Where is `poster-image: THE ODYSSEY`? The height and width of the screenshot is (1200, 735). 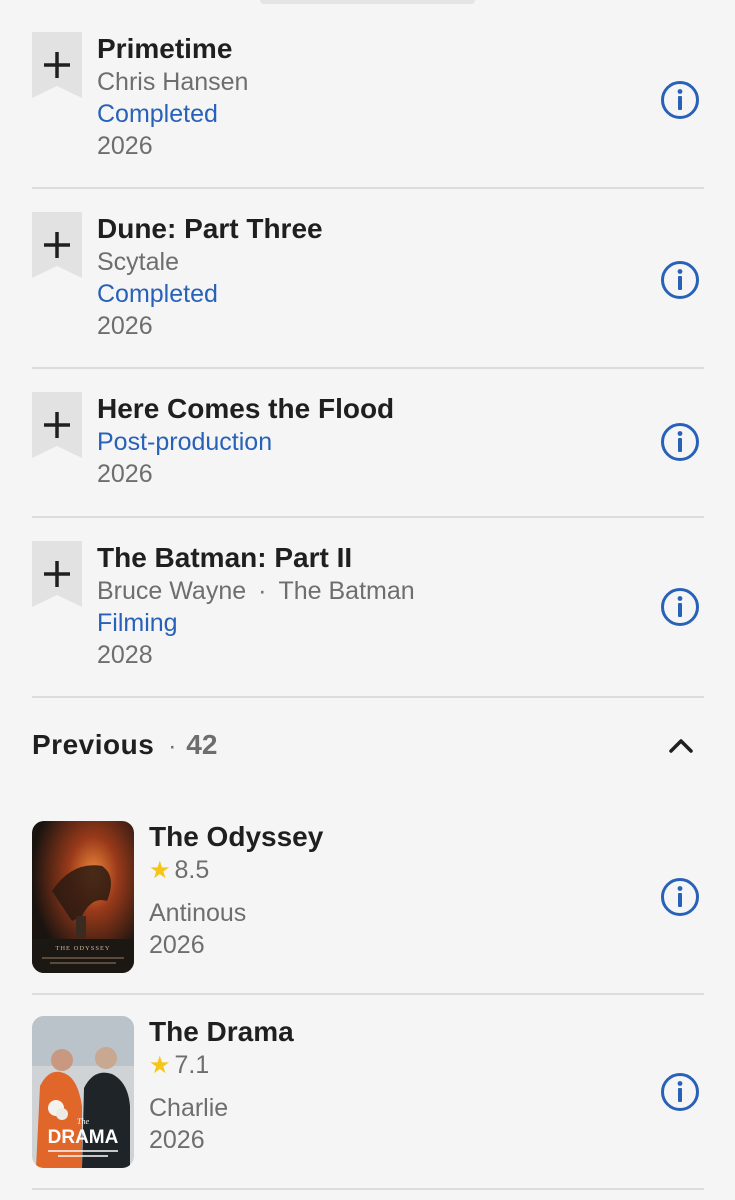 poster-image: THE ODYSSEY is located at coordinates (83, 897).